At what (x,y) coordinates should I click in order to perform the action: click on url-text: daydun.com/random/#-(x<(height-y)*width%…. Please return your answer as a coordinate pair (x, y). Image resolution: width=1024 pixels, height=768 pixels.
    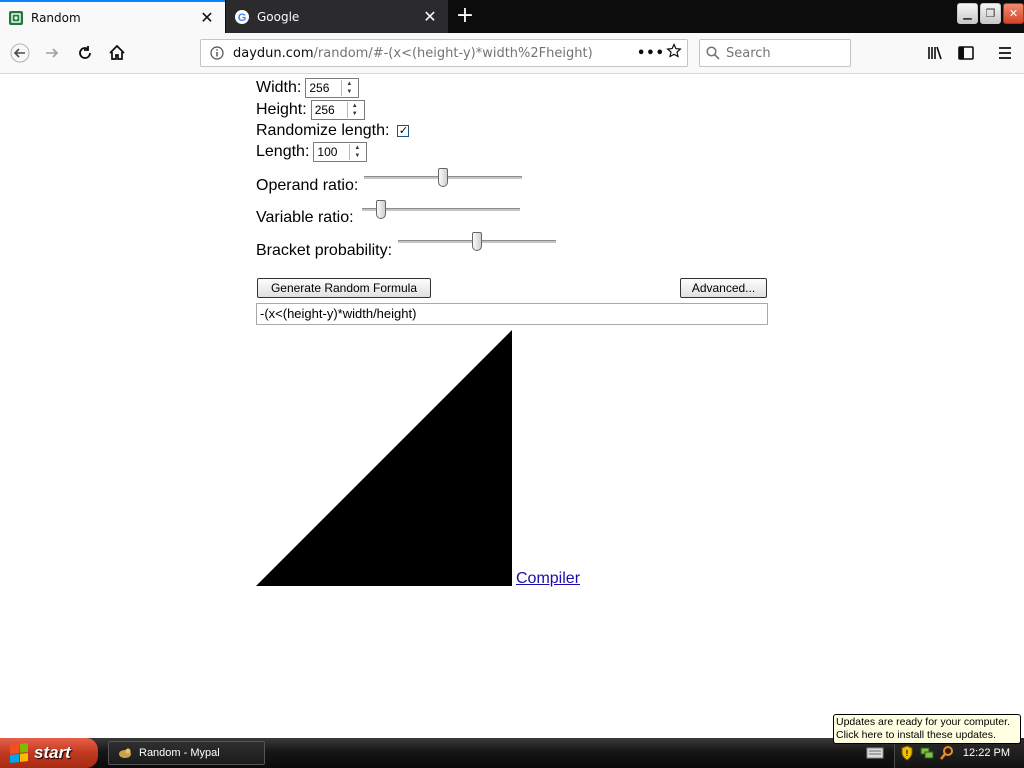
    Looking at the image, I should click on (435, 53).